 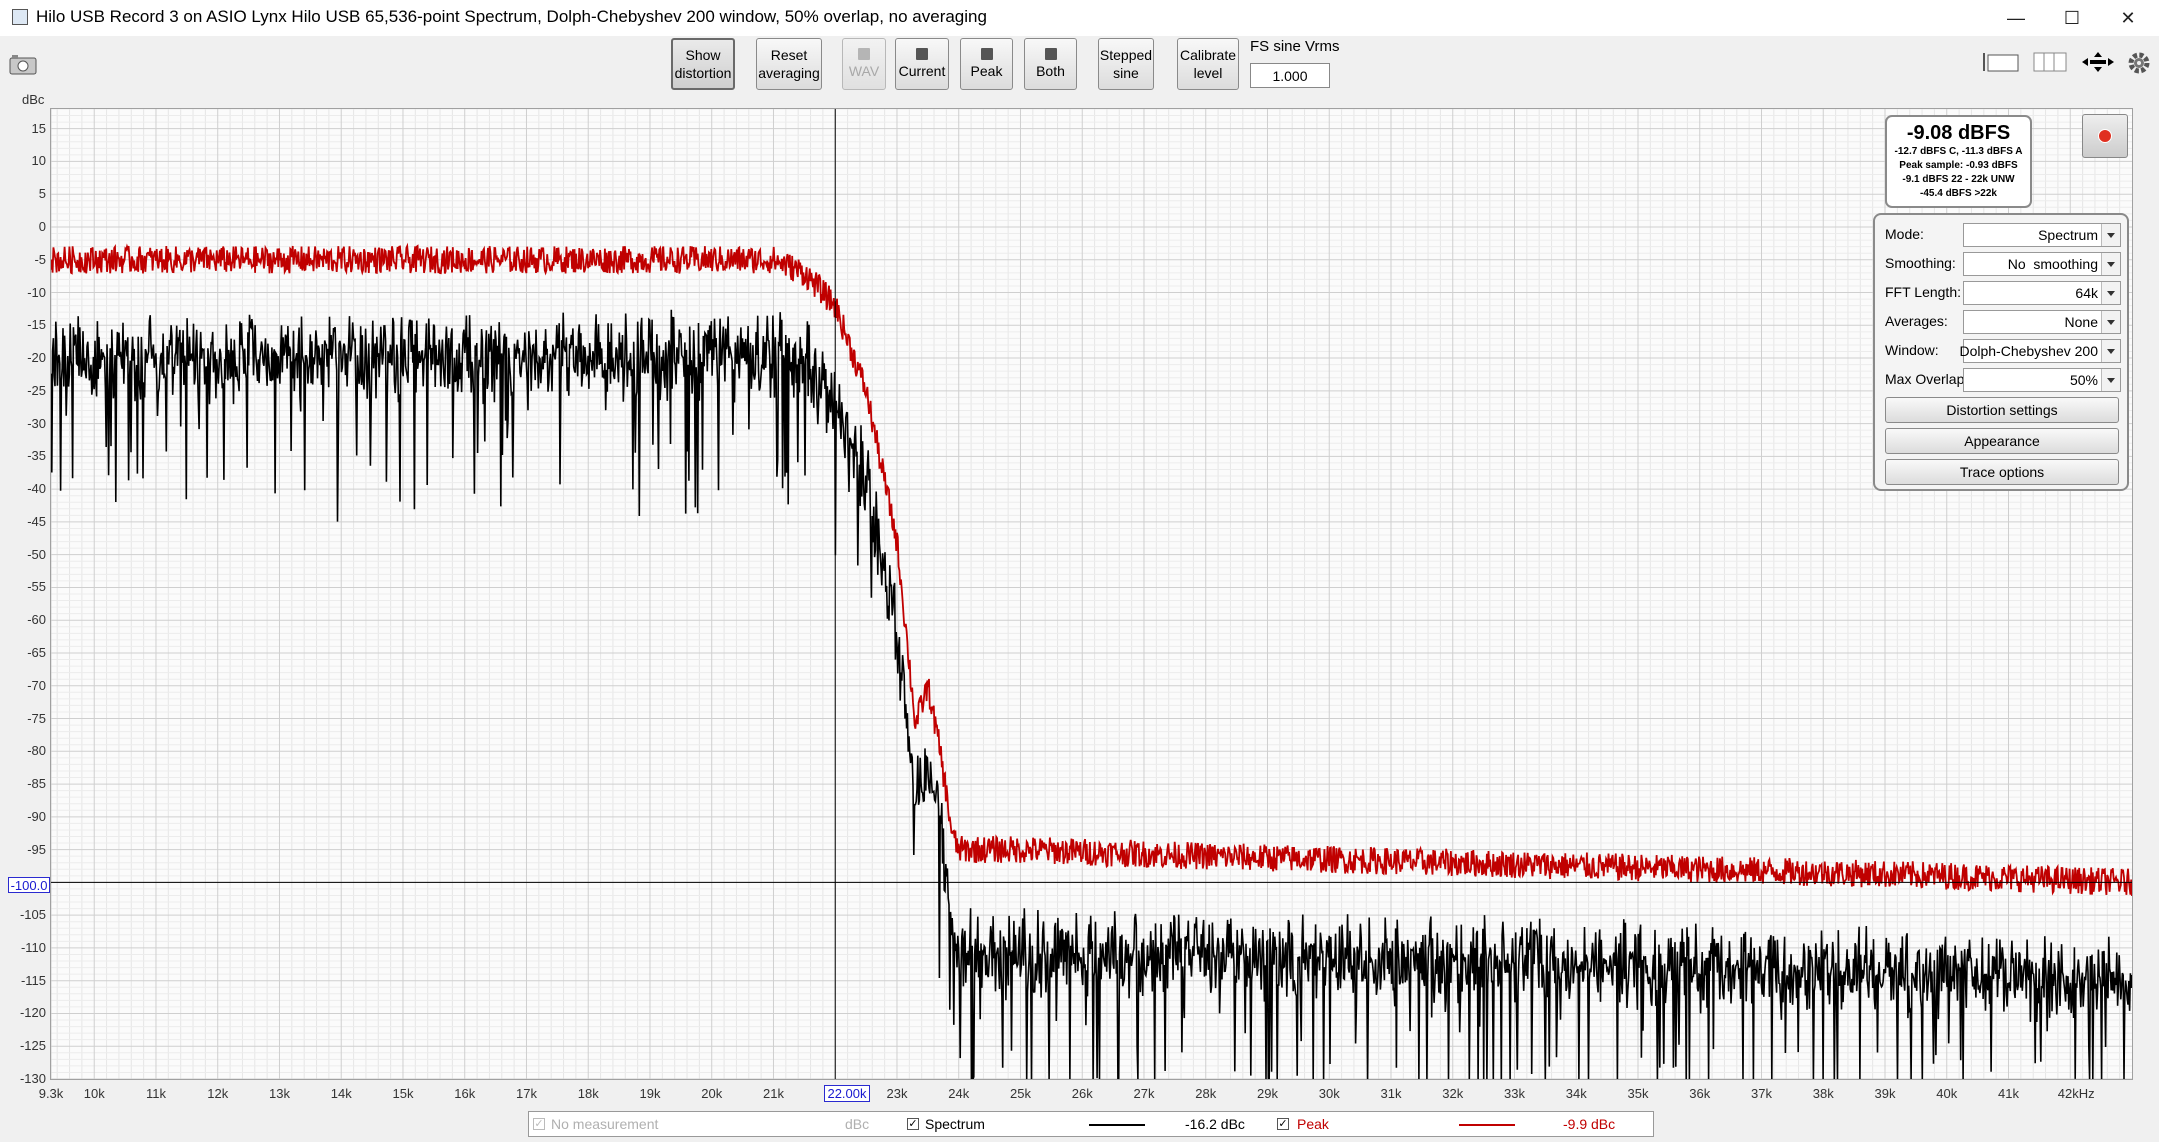 I want to click on folder-icon, so click(x=864, y=54).